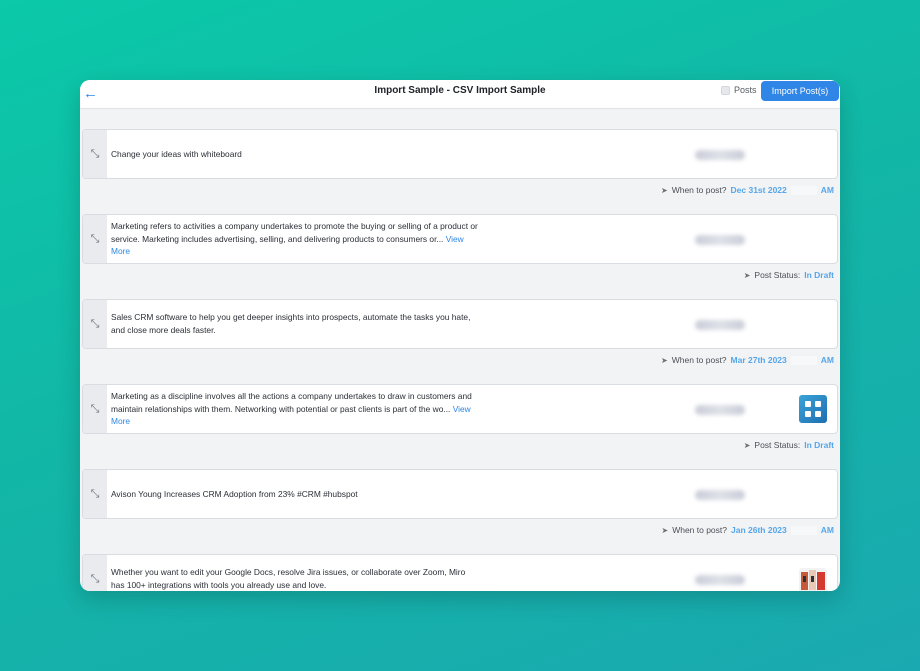  I want to click on posts-toggle: Posts, so click(739, 90).